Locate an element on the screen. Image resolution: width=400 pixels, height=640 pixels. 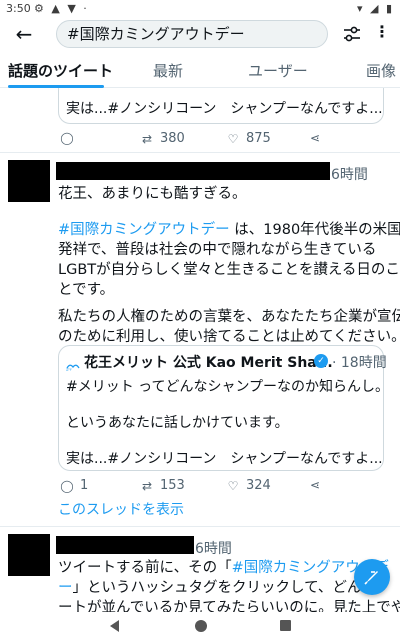
tweet-text-line: 花王、あまりにも酷すぎる。 is located at coordinates (152, 194).